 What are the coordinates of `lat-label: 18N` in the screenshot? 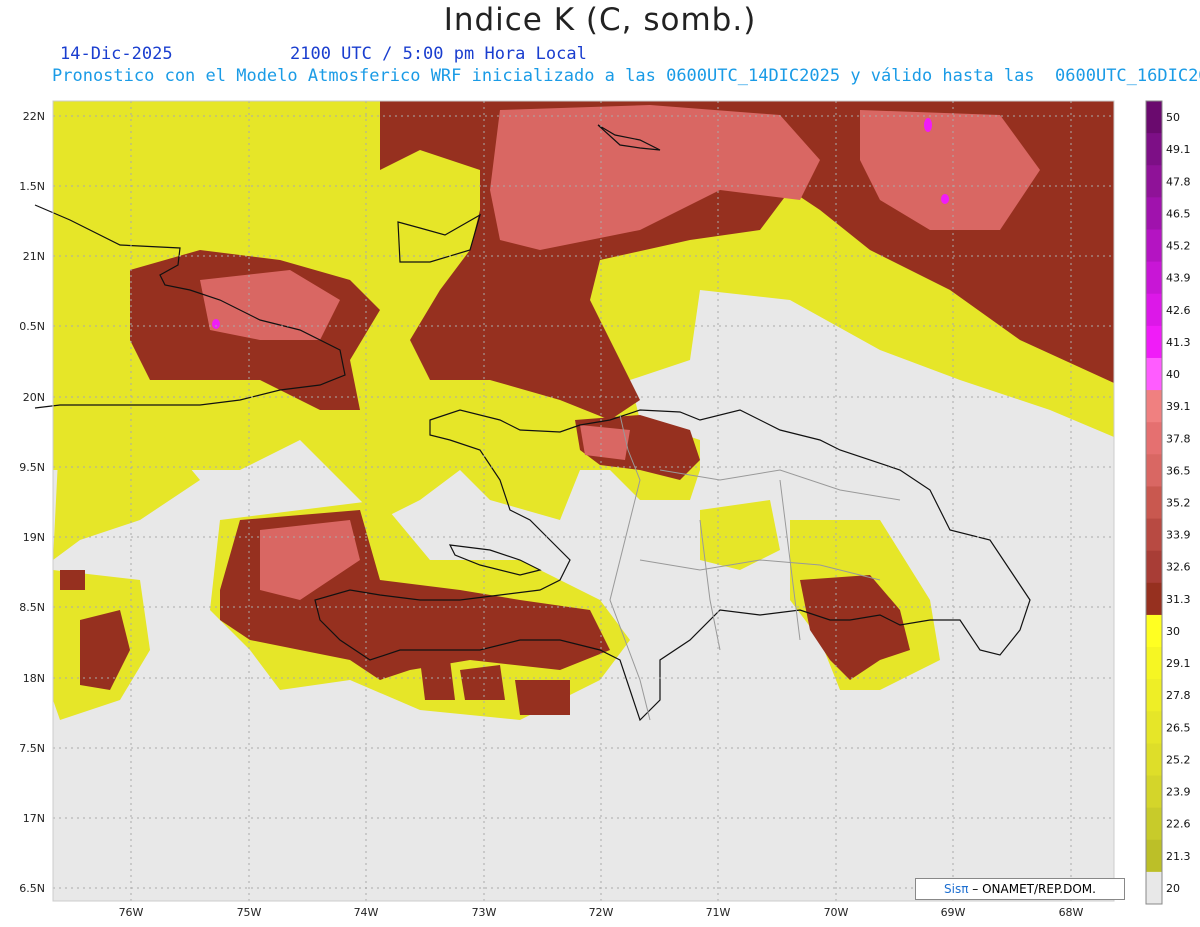 It's located at (34, 678).